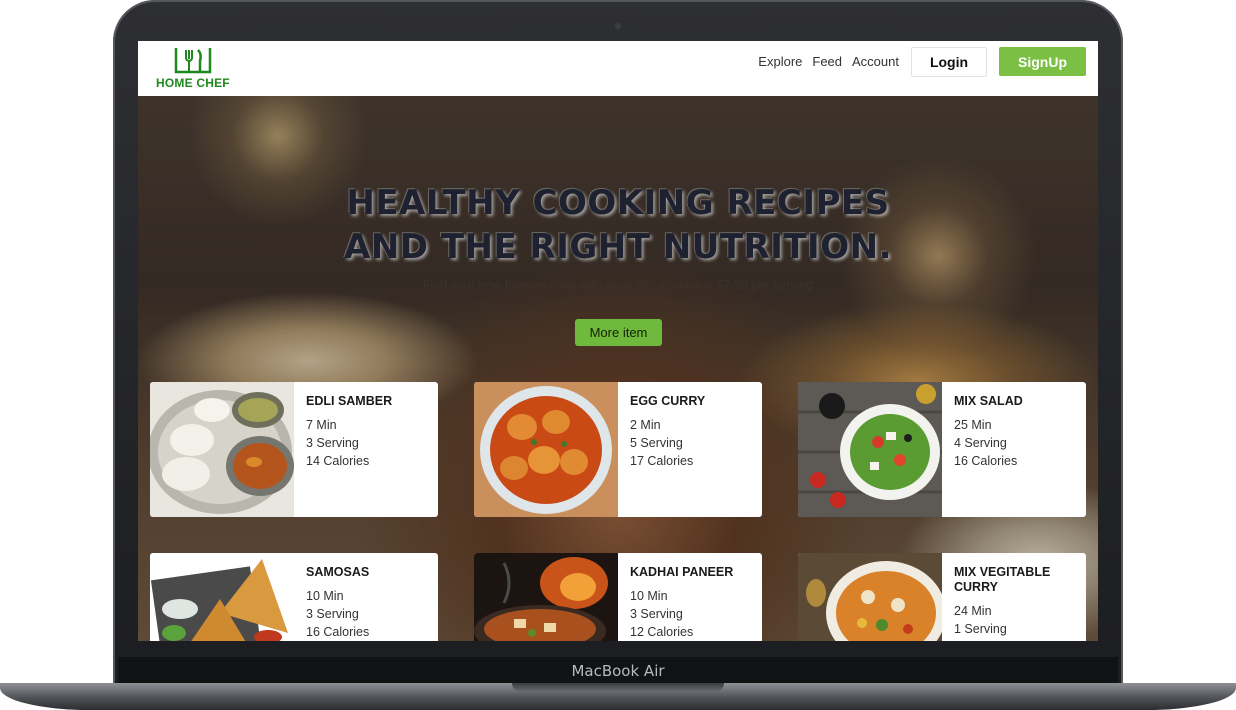 The image size is (1236, 710). I want to click on samosas-photo, so click(222, 597).